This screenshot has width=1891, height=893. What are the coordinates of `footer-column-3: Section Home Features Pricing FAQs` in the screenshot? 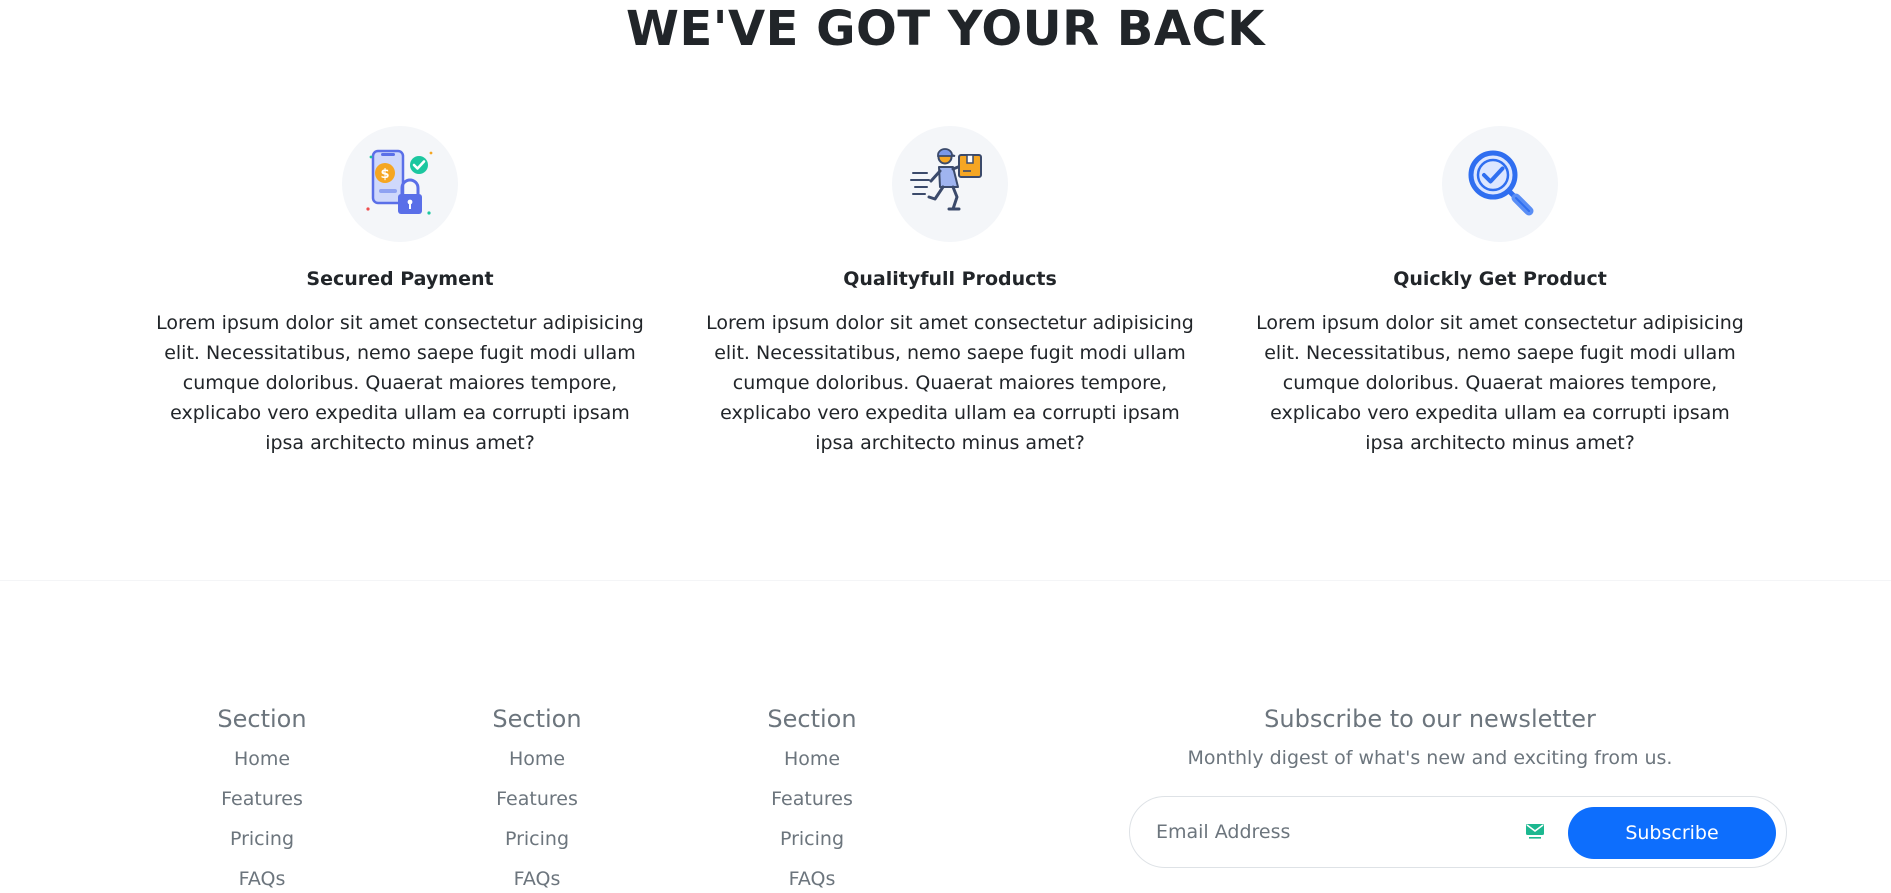 It's located at (812, 797).